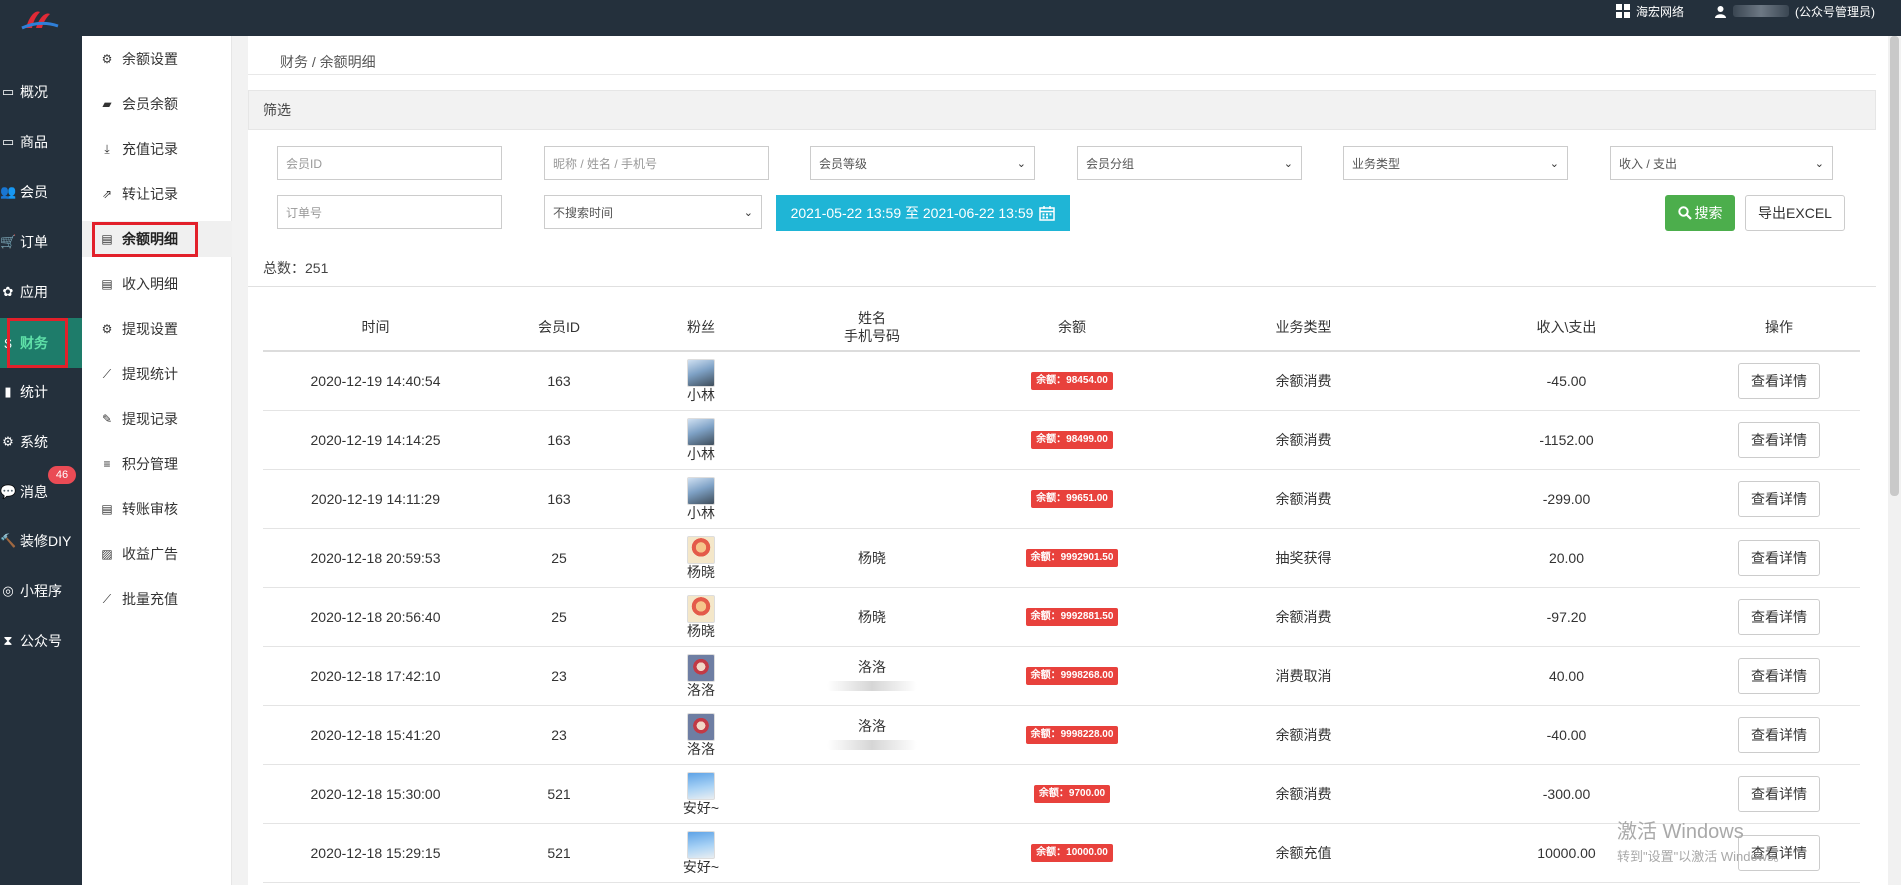  Describe the element at coordinates (389, 163) in the screenshot. I see `member-id-input: 会员ID` at that location.